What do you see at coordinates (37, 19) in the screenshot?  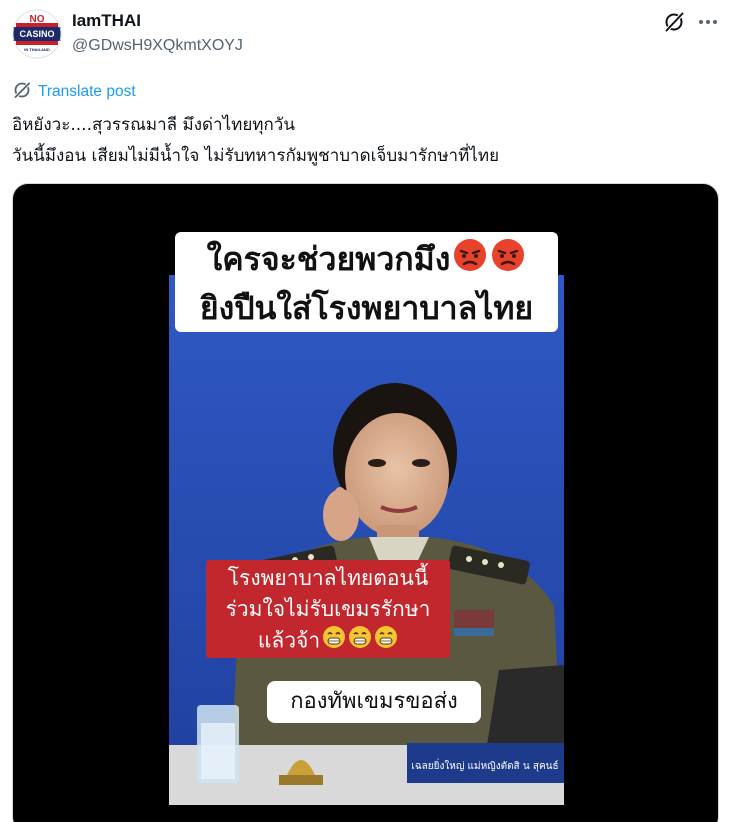 I see `avatar-text-no: NO` at bounding box center [37, 19].